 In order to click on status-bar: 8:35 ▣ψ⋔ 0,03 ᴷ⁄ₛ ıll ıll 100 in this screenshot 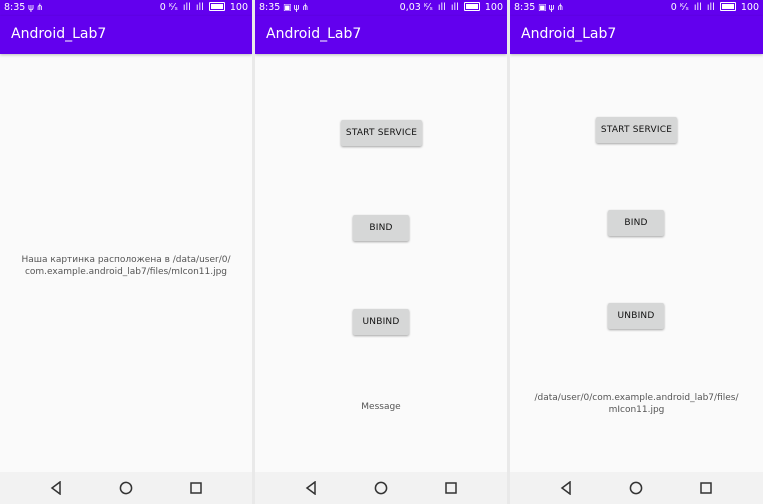, I will do `click(381, 8)`.